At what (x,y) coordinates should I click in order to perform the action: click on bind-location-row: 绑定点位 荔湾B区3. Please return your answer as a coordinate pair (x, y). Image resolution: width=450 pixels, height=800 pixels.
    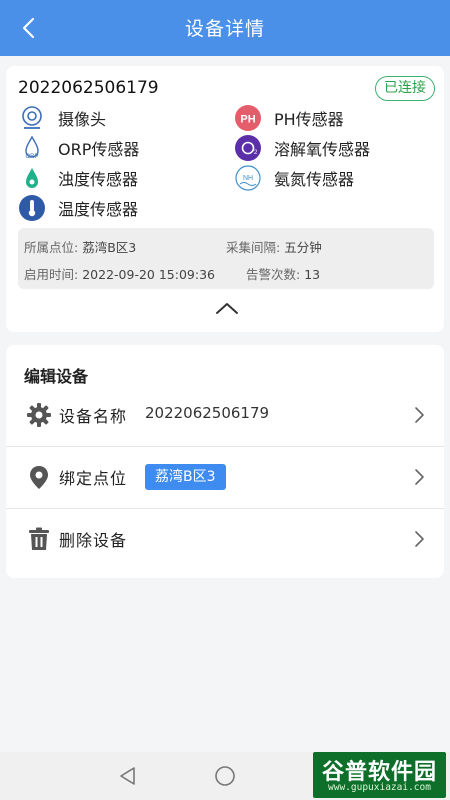
    Looking at the image, I should click on (225, 477).